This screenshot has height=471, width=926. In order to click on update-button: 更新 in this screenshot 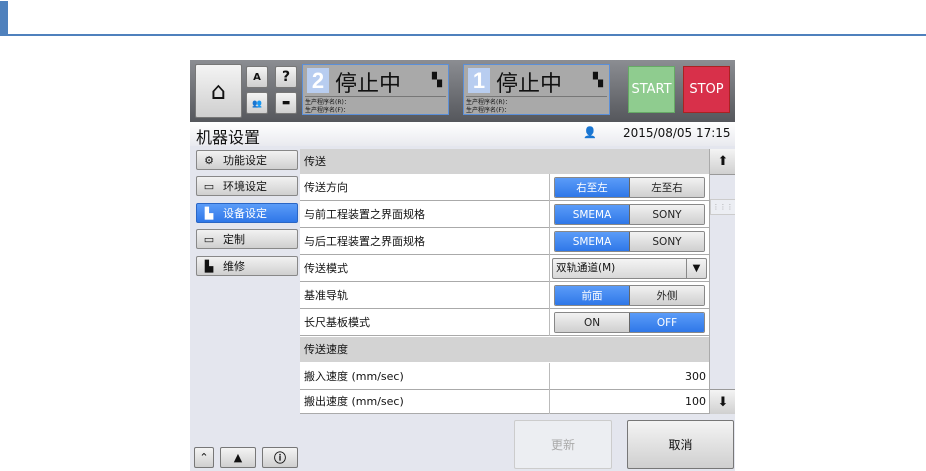, I will do `click(563, 444)`.